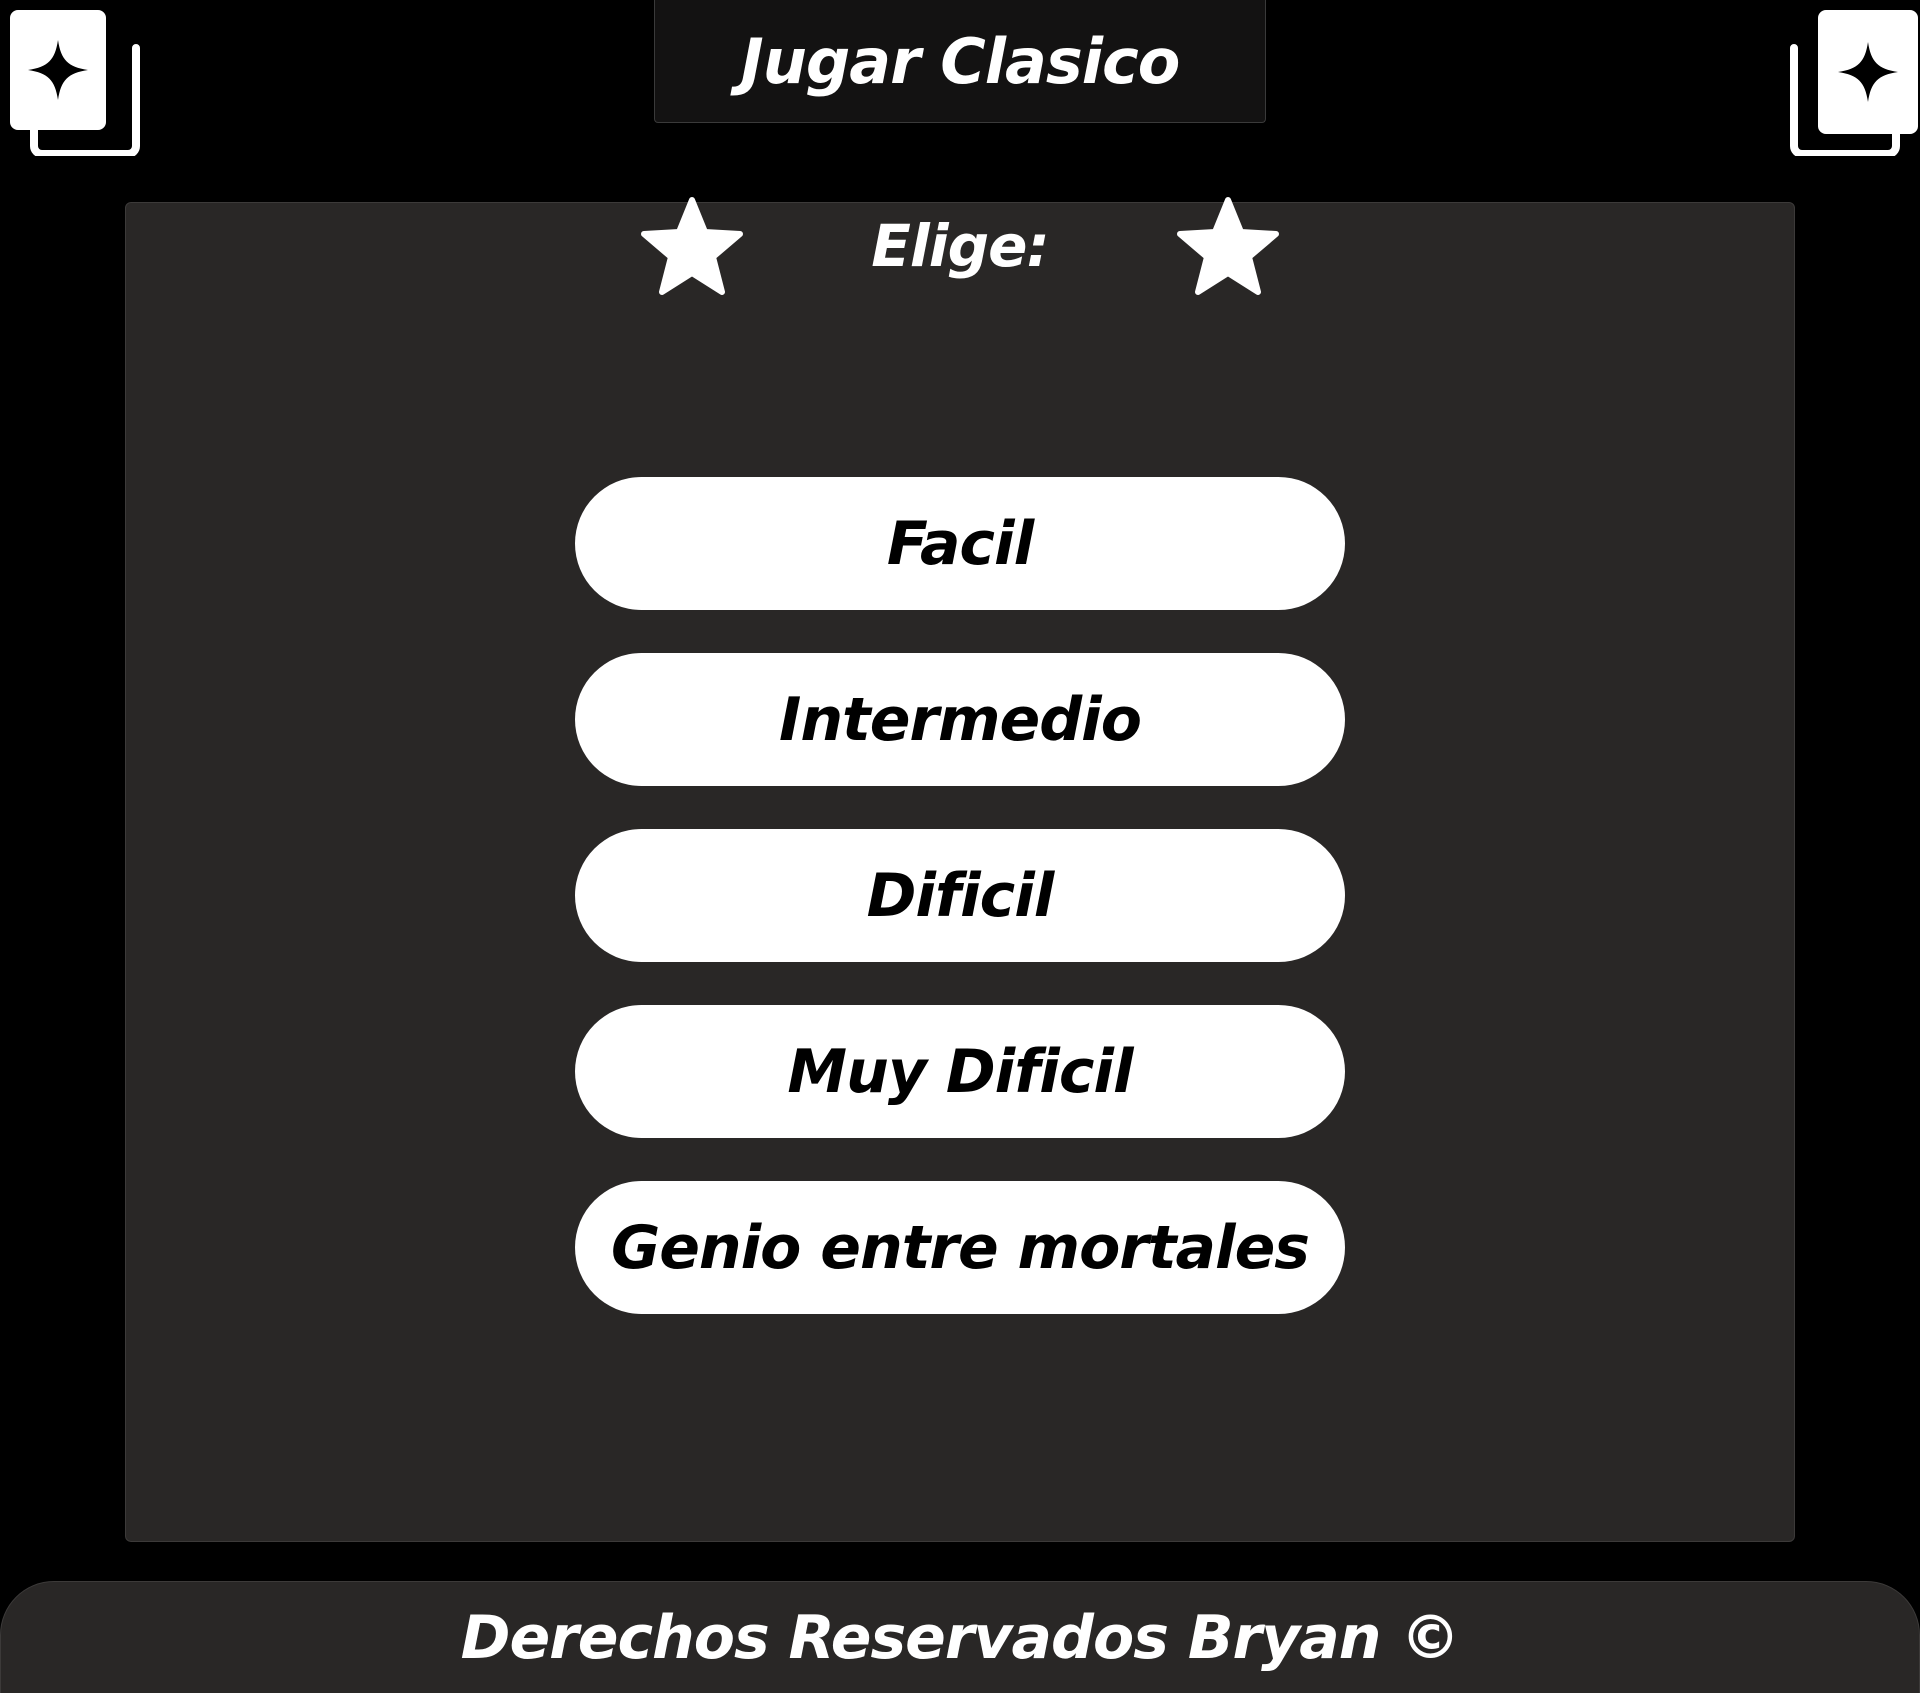 Image resolution: width=1920 pixels, height=1693 pixels. What do you see at coordinates (960, 895) in the screenshot?
I see `difficulty-dificil-button: Dificil` at bounding box center [960, 895].